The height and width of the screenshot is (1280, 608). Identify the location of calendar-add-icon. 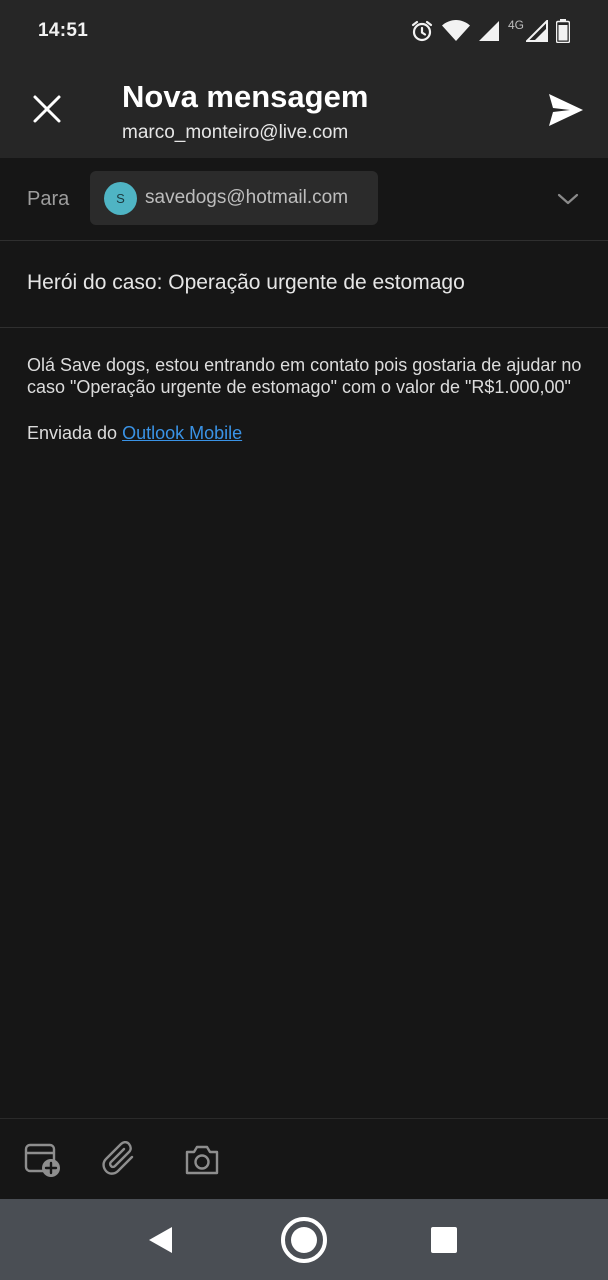
(42, 1160).